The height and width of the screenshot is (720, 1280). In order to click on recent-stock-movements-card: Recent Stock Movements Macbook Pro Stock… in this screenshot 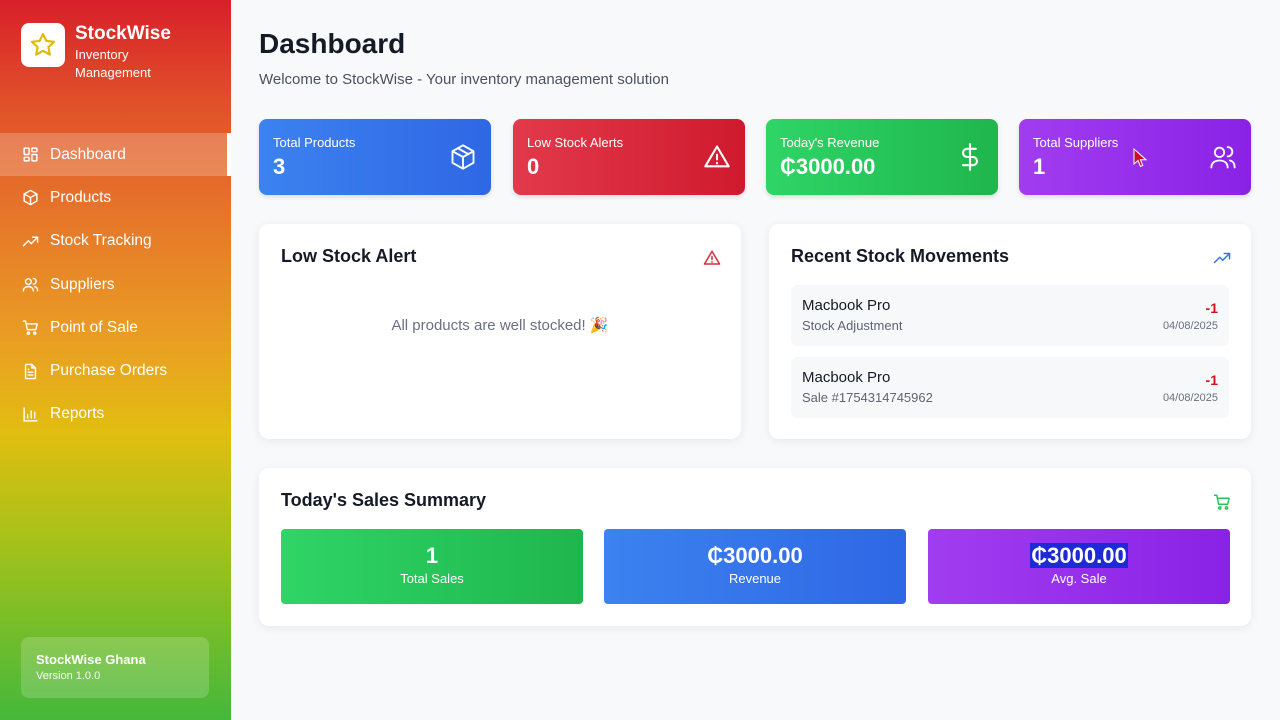, I will do `click(1010, 331)`.